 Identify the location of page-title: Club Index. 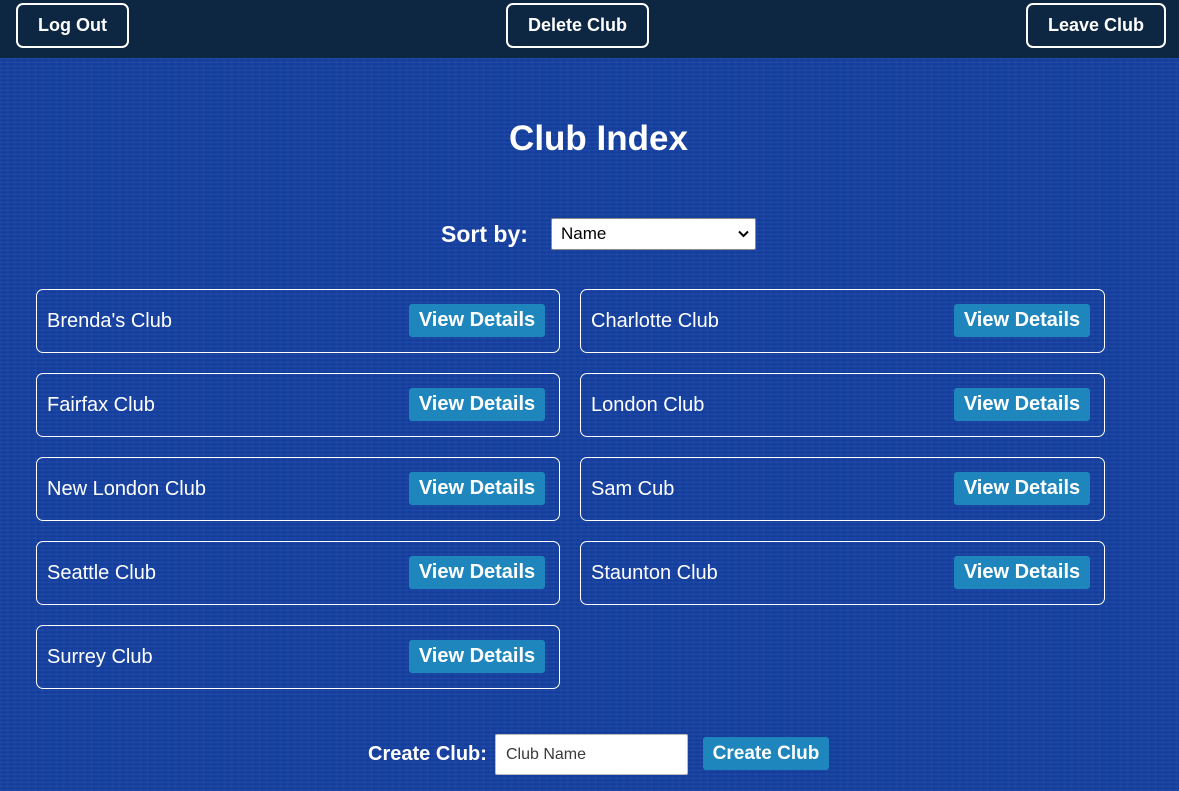
(598, 138).